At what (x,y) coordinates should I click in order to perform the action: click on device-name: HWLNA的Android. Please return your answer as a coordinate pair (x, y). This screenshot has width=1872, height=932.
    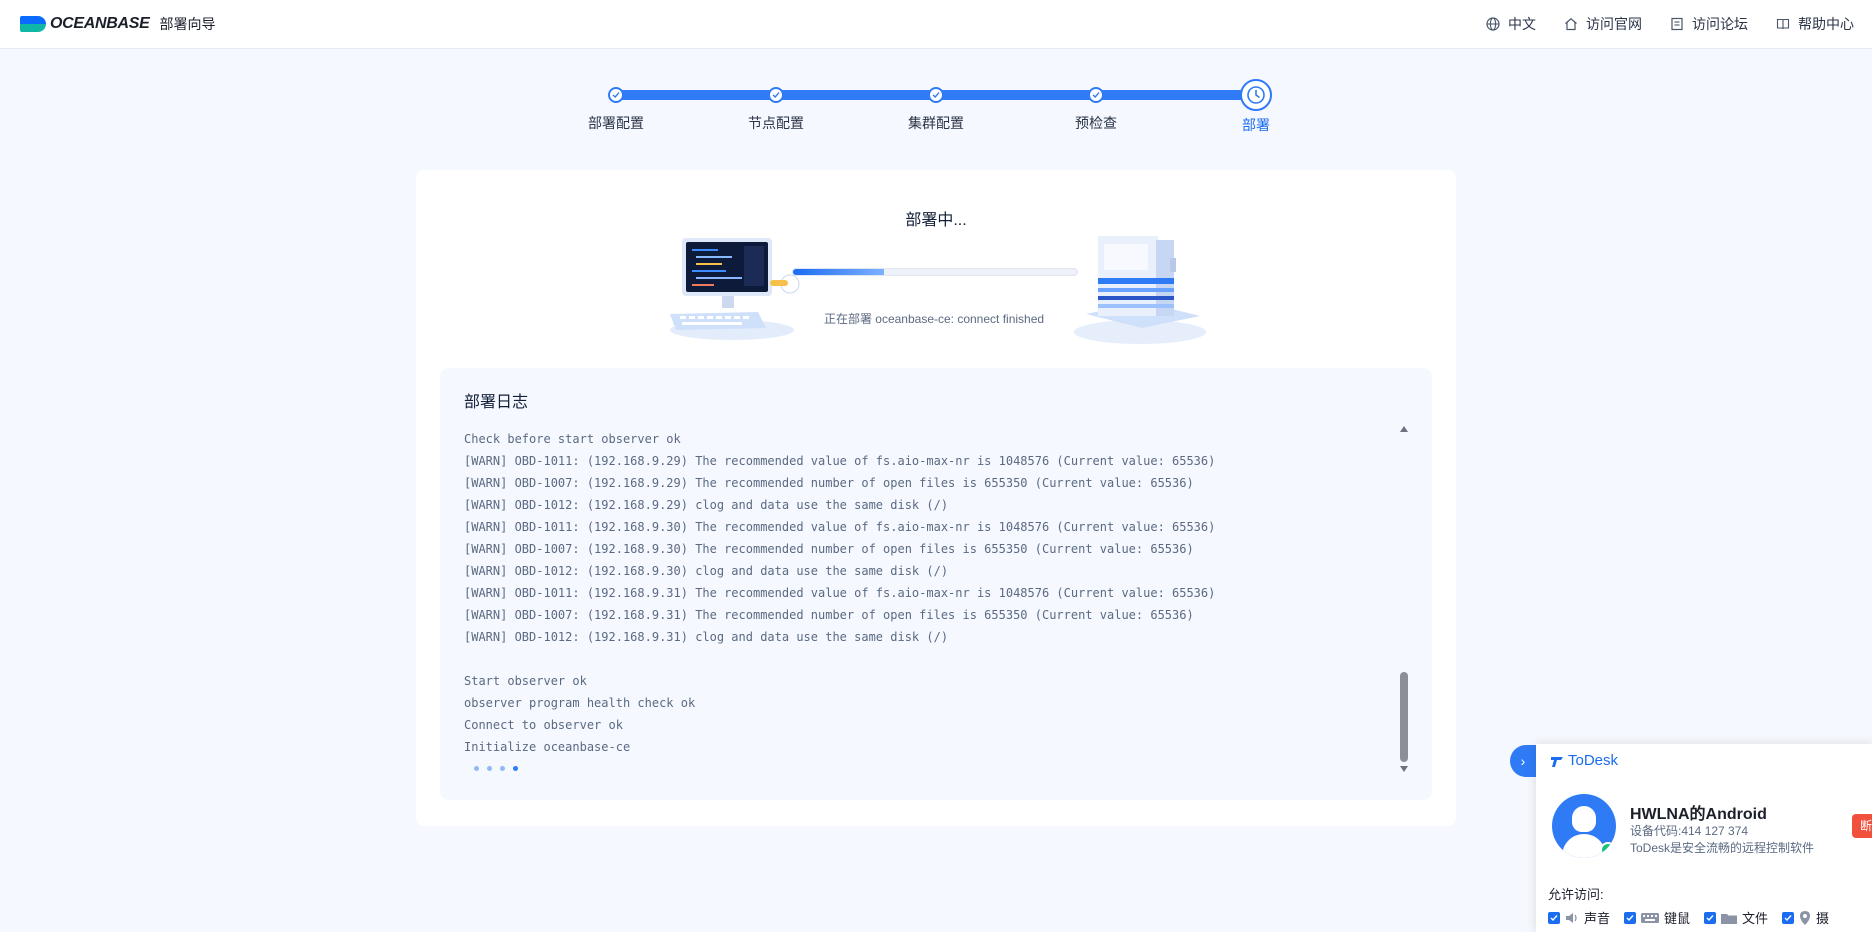
    Looking at the image, I should click on (1698, 814).